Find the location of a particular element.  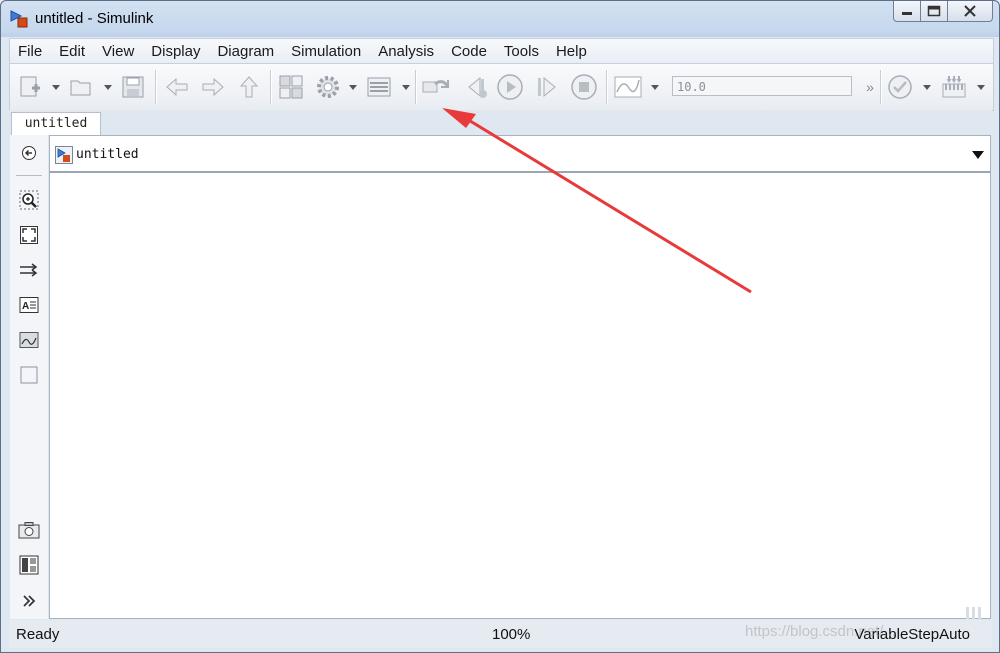

fit-to-view-icon is located at coordinates (29, 235).